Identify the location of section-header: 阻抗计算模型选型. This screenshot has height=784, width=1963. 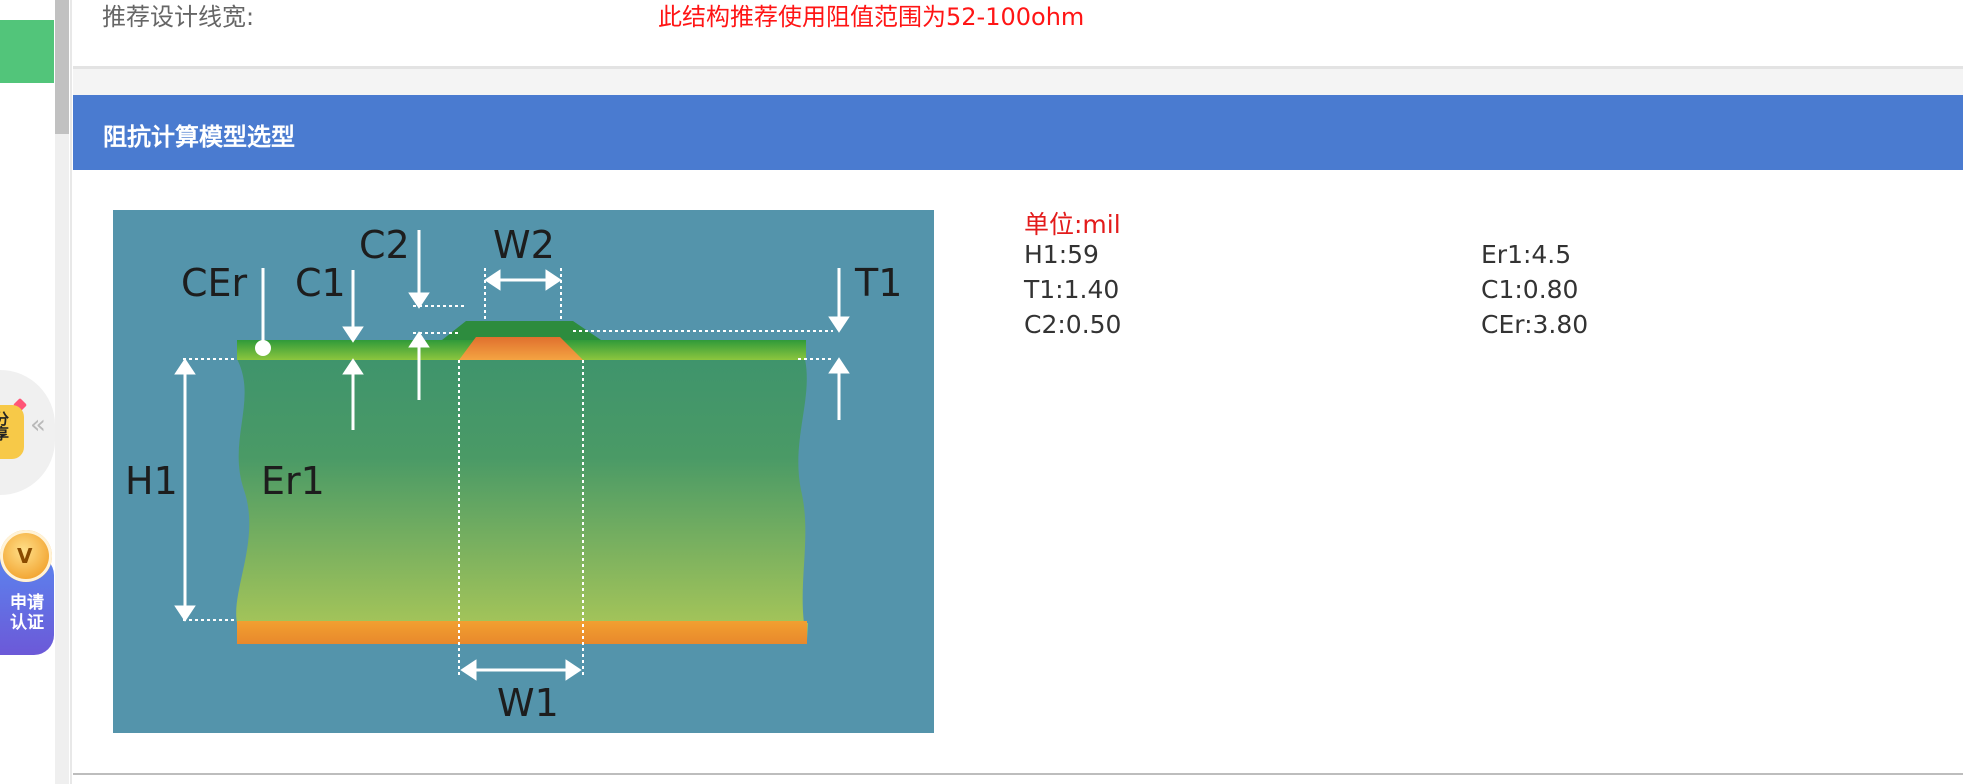
(1018, 132).